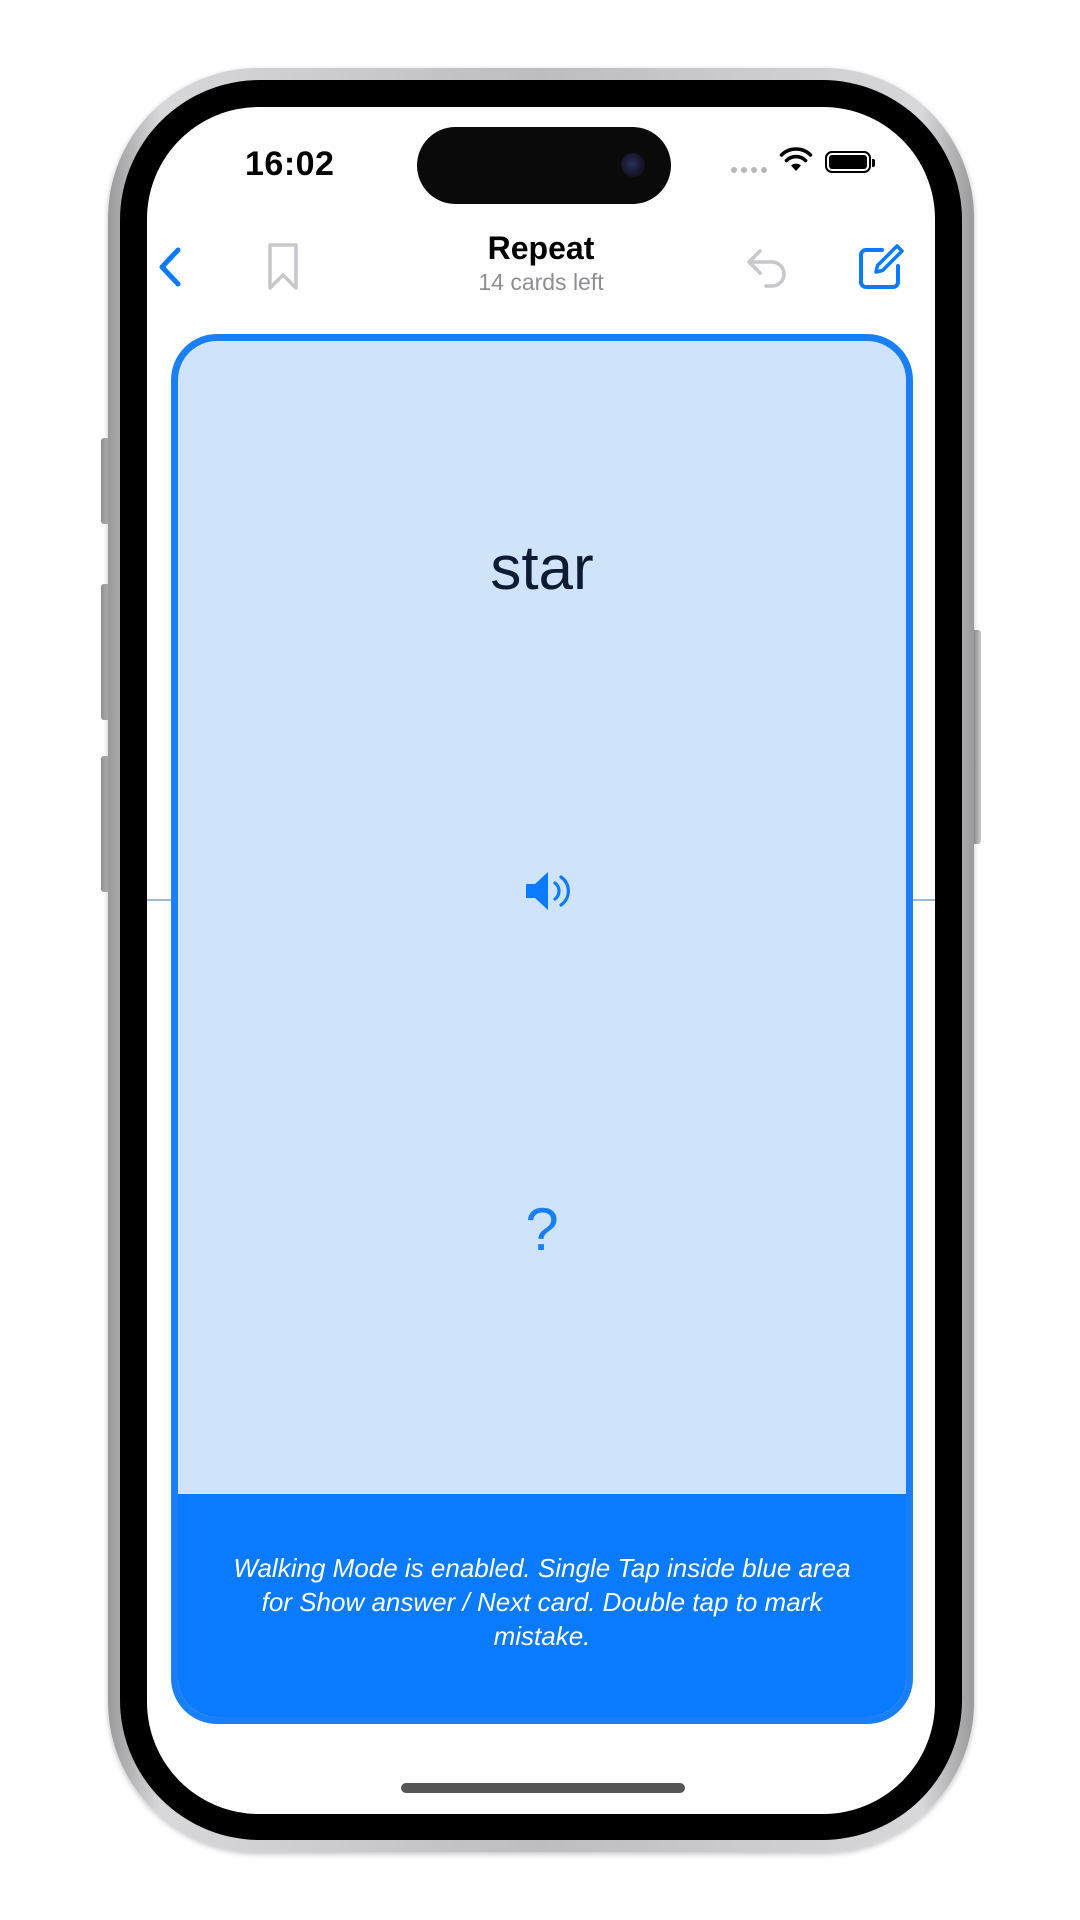  I want to click on pronunciation-row, so click(542, 891).